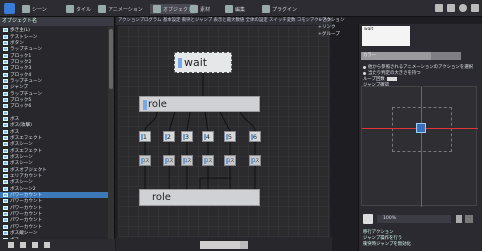 This screenshot has height=251, width=482. What do you see at coordinates (199, 197) in the screenshot?
I see `role-node-bottom: role` at bounding box center [199, 197].